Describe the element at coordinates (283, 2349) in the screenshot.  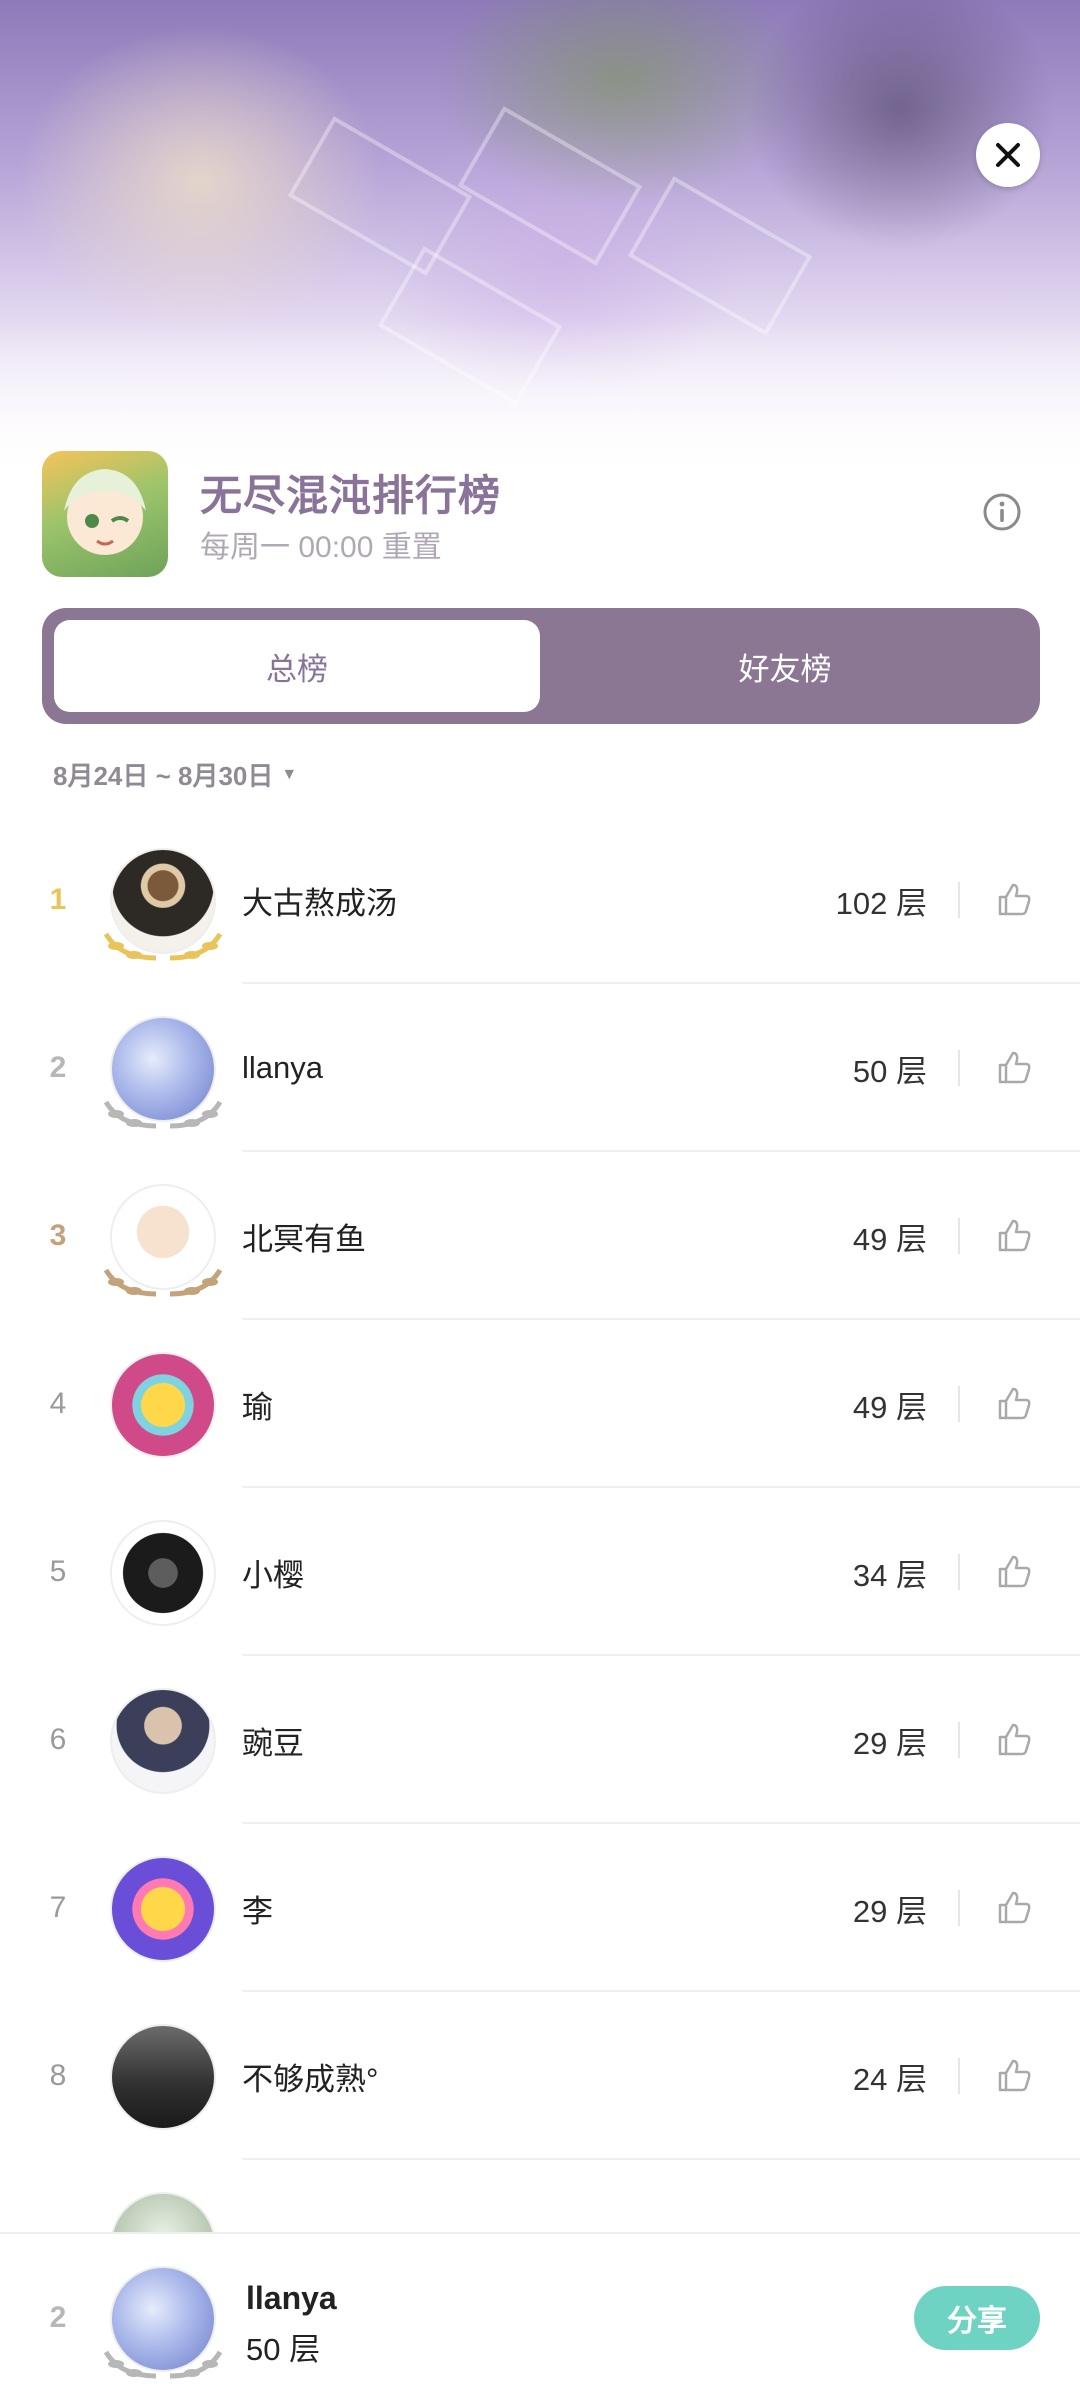
I see `my-score: 50 层` at that location.